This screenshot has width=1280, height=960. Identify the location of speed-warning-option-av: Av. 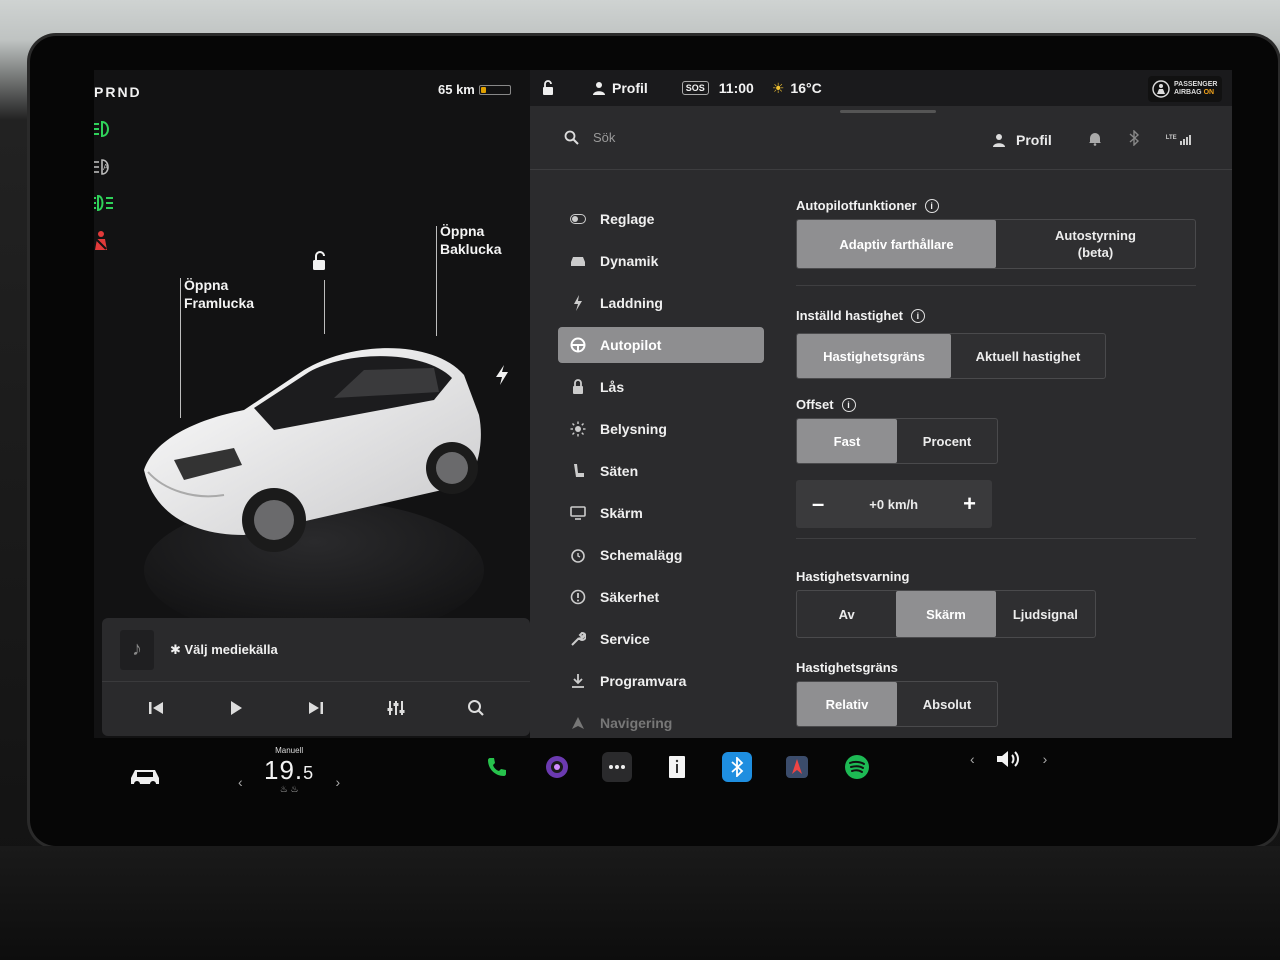
(846, 614).